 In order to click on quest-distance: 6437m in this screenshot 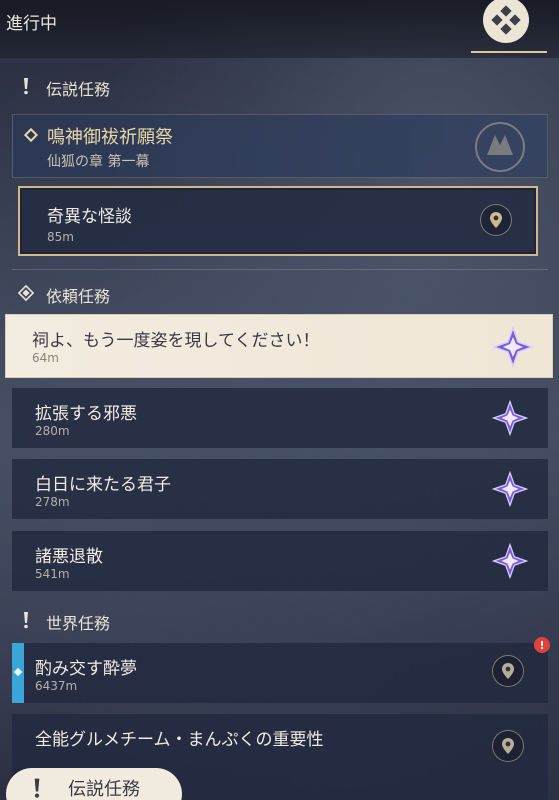, I will do `click(56, 686)`.